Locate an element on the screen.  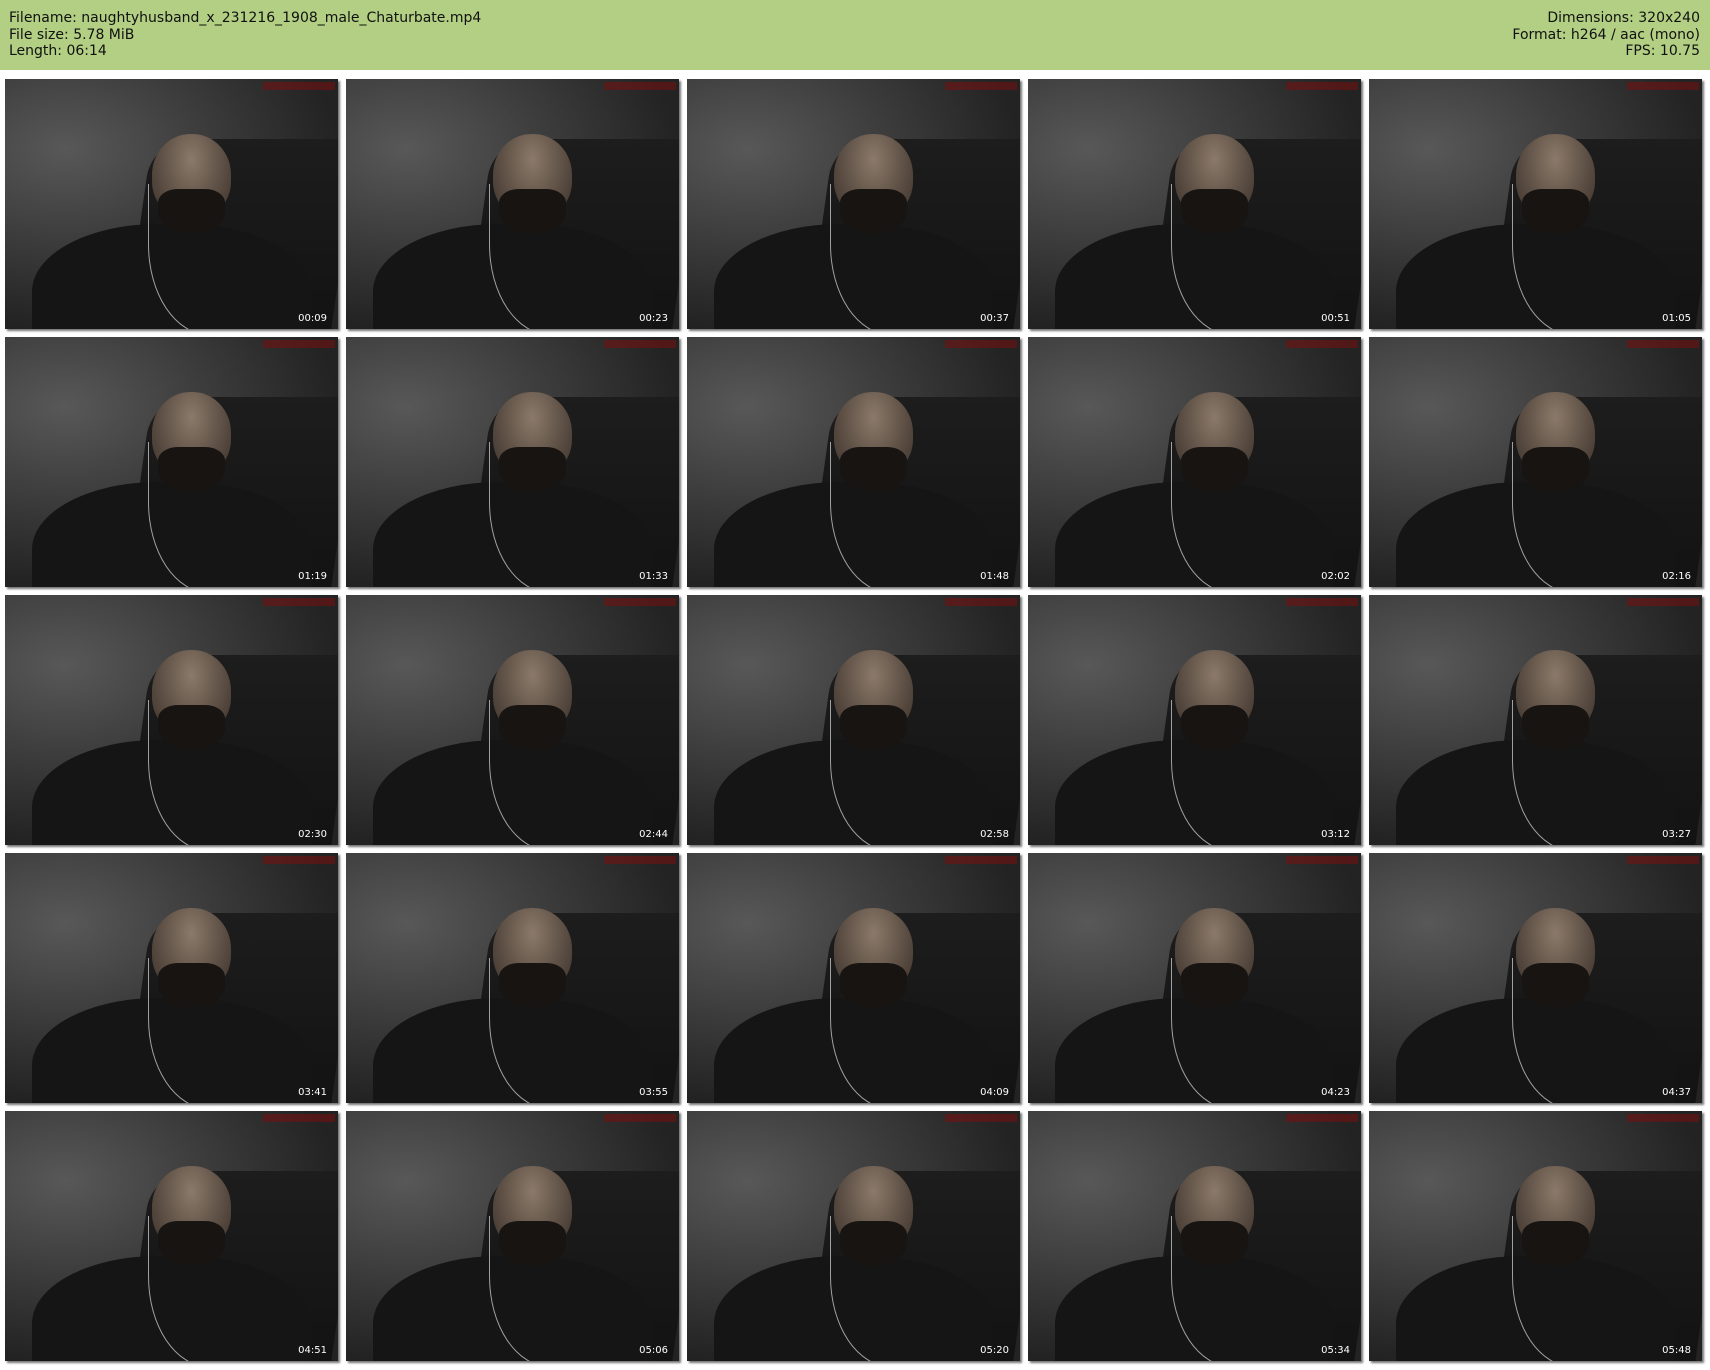
thumbnail-frame: 03:55 is located at coordinates (512, 978).